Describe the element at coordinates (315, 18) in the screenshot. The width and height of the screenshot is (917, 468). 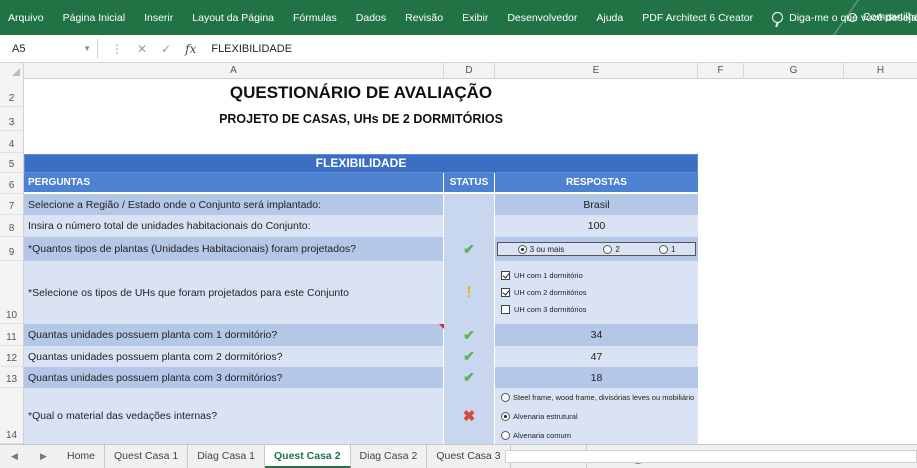
I see `tab-formulas: Fórmulas` at that location.